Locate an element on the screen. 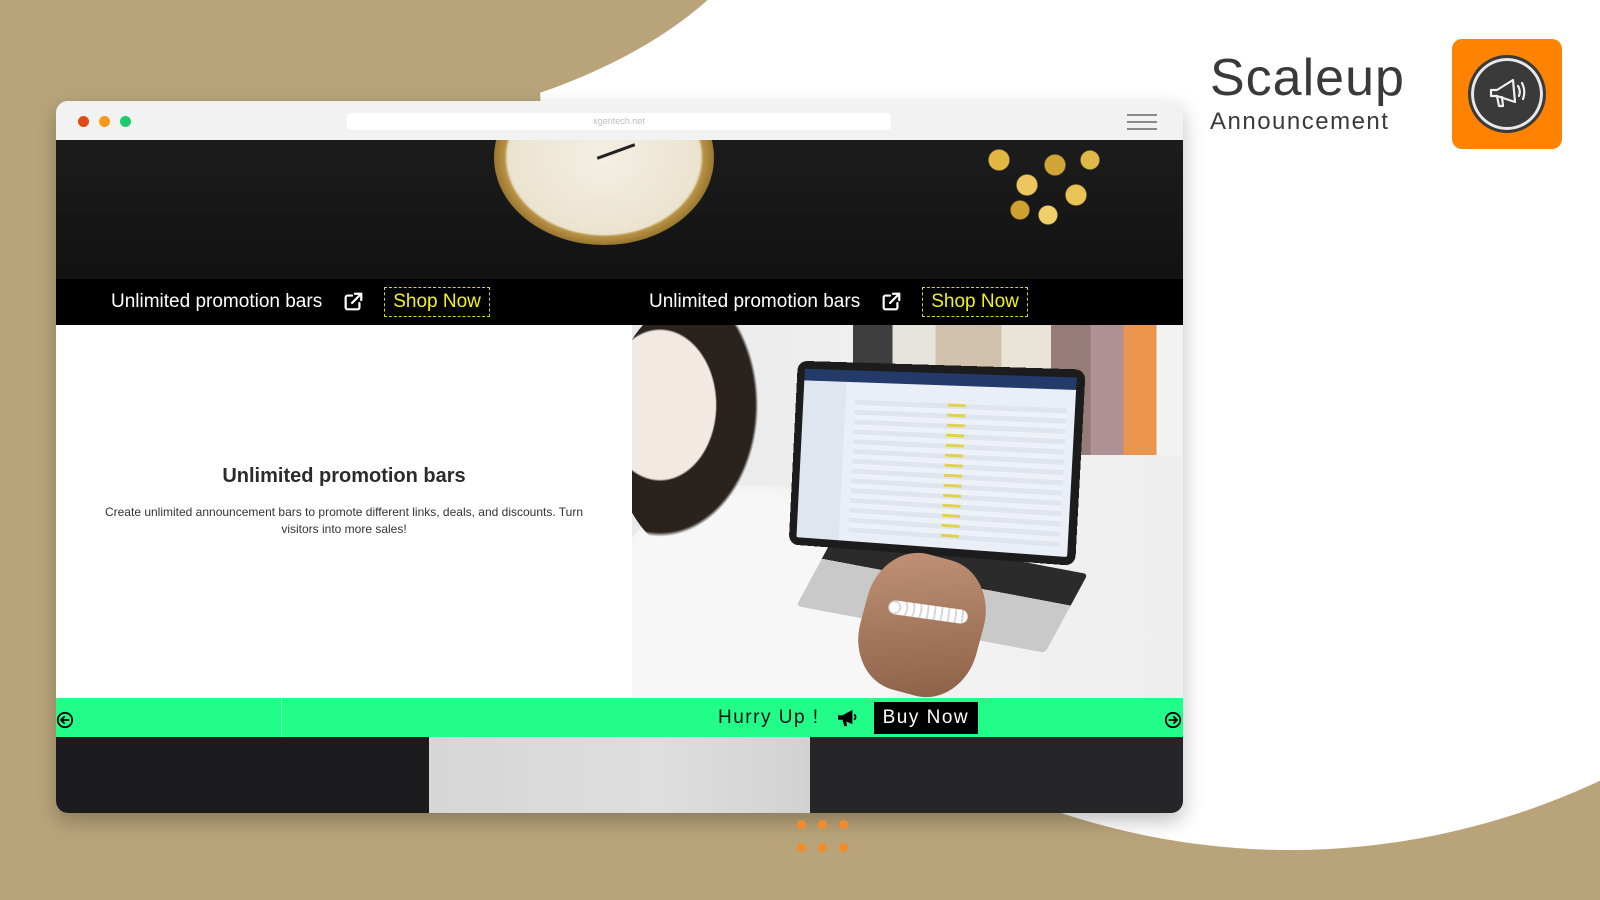  brand-subtitle: Announcement is located at coordinates (1300, 121).